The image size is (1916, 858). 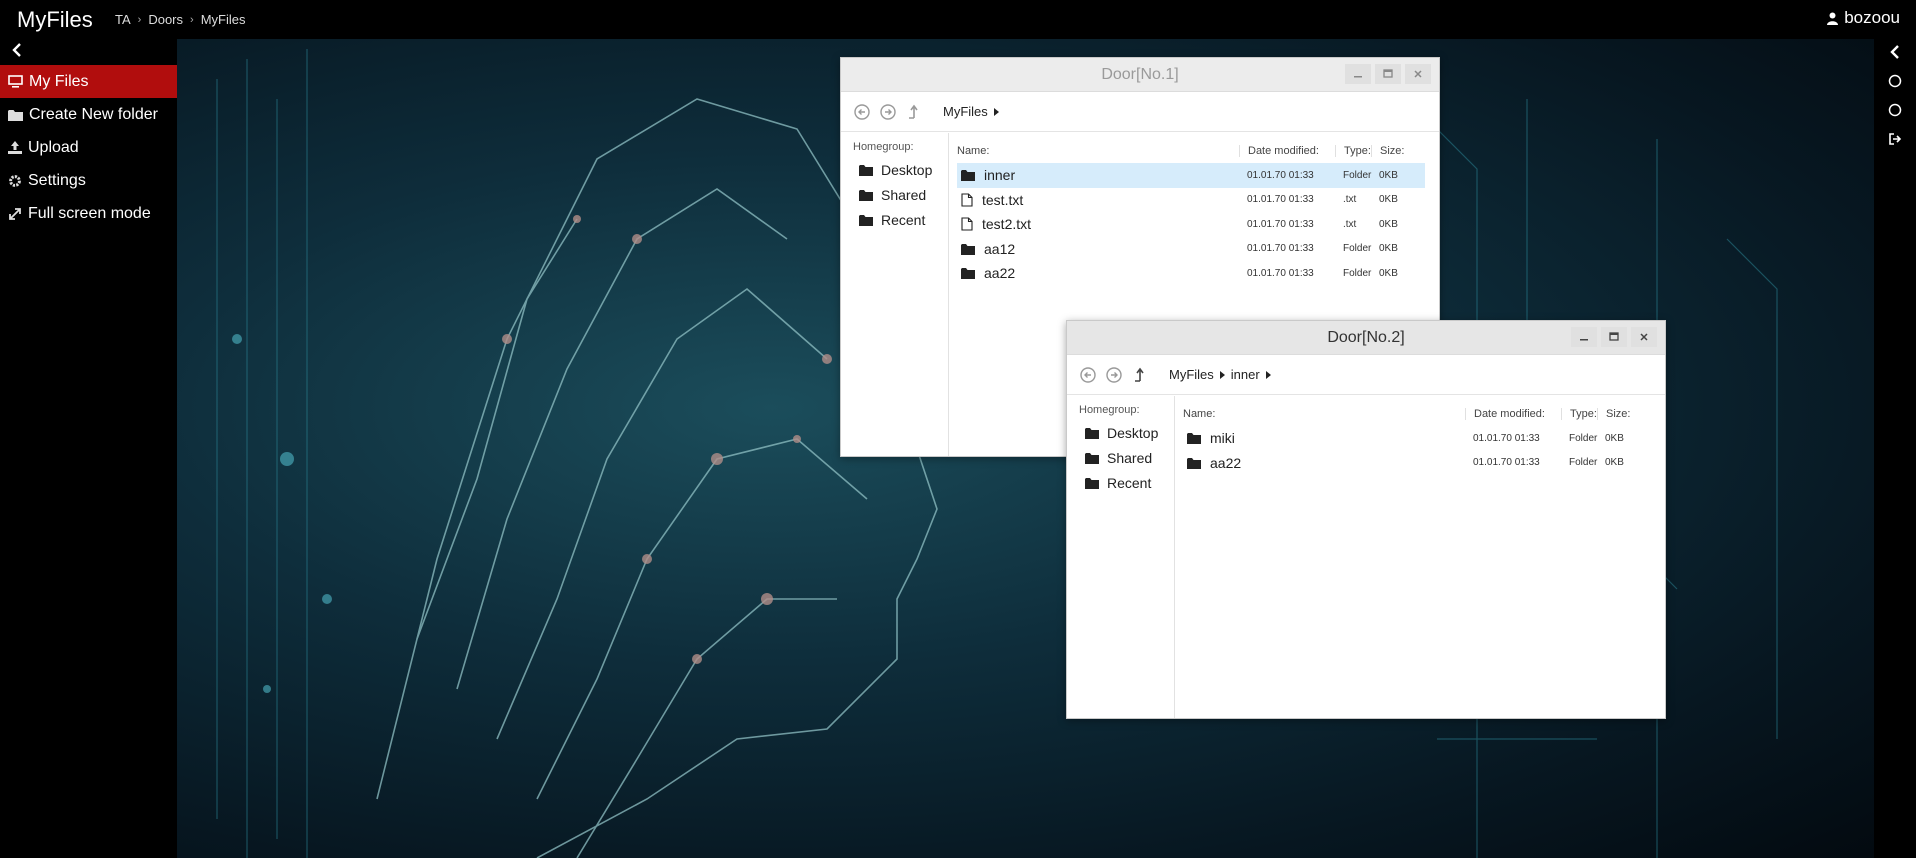 I want to click on sign-out-icon, so click(x=1895, y=139).